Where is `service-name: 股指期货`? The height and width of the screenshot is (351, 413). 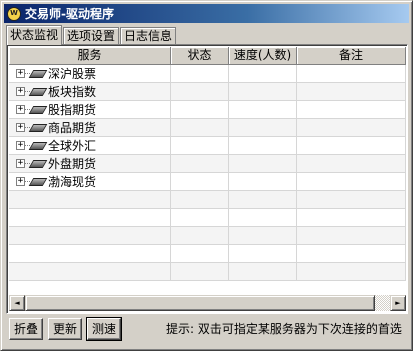 service-name: 股指期货 is located at coordinates (72, 110).